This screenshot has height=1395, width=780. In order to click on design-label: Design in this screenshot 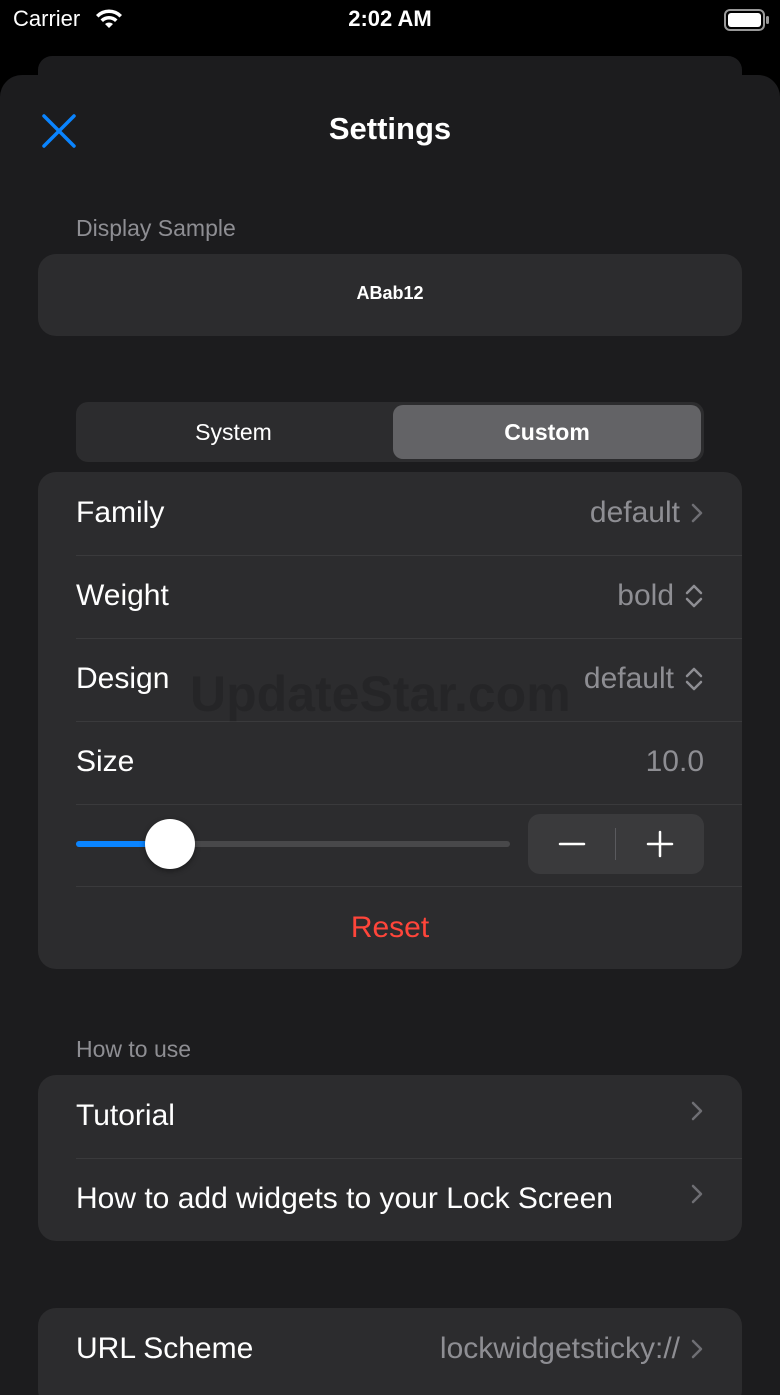, I will do `click(123, 678)`.